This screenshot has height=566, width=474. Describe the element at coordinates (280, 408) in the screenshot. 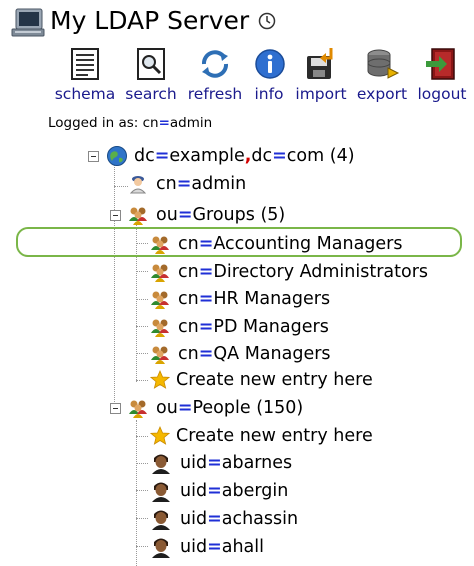

I see `child-count: (150)` at that location.